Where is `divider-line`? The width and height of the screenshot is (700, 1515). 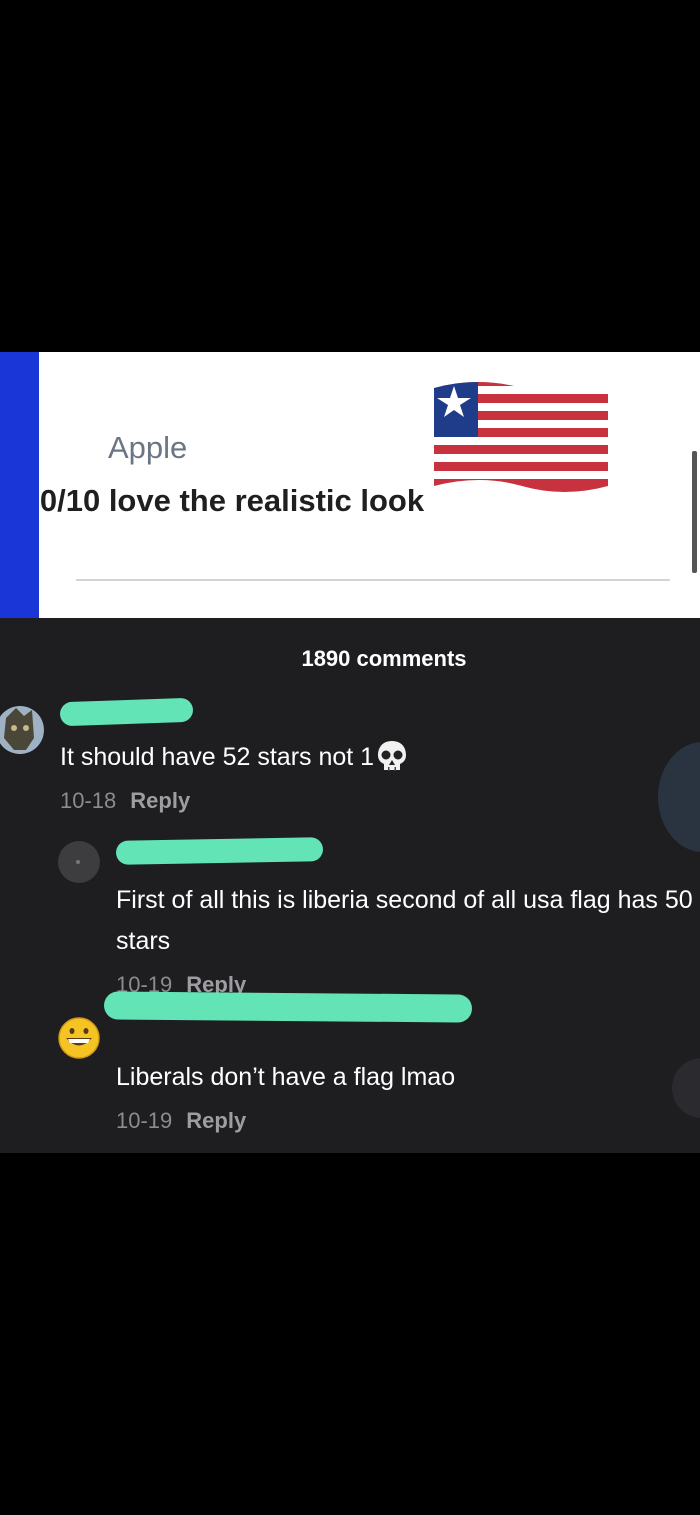 divider-line is located at coordinates (373, 580).